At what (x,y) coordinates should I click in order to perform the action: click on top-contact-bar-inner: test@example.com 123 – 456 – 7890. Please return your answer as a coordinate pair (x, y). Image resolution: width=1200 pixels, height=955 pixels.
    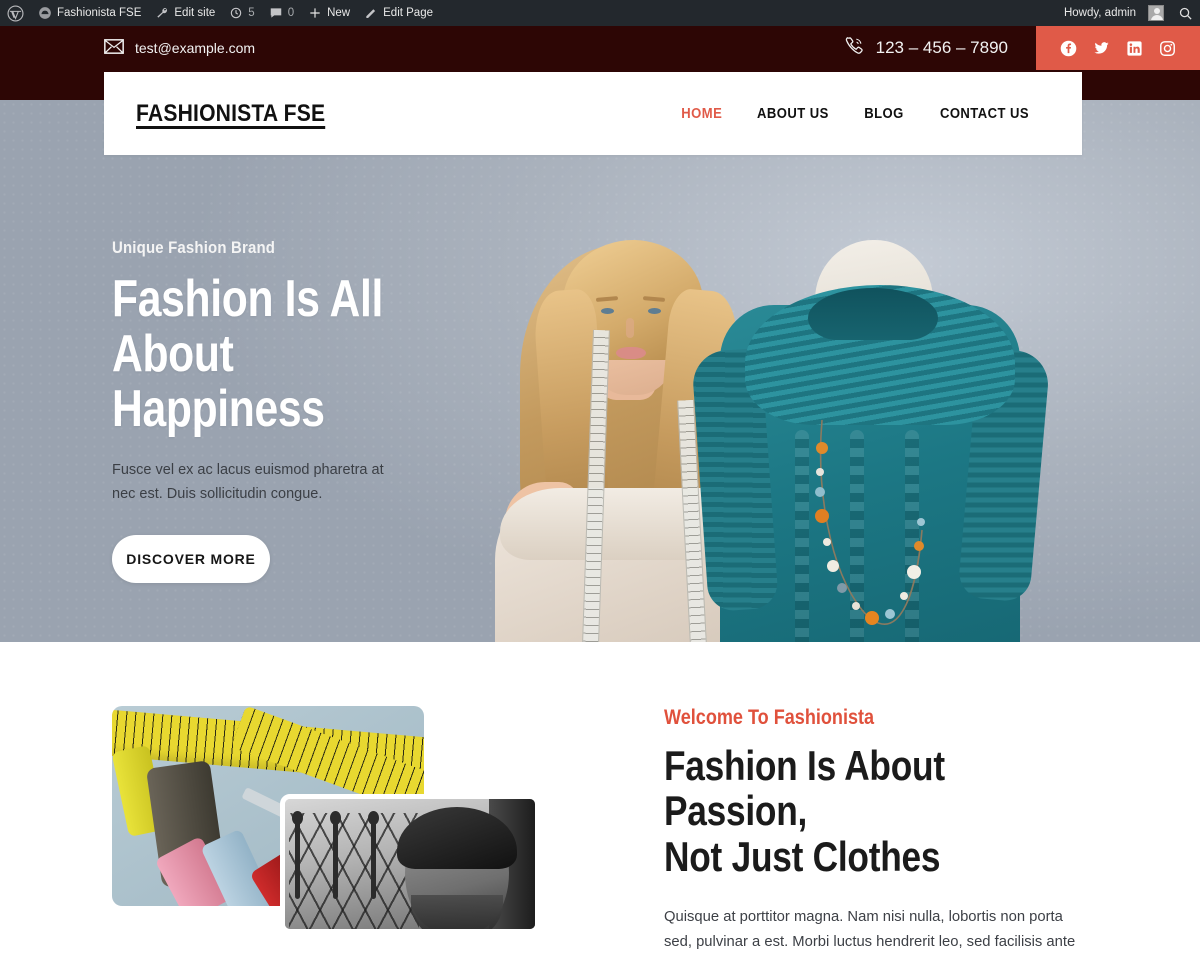
    Looking at the image, I should click on (652, 48).